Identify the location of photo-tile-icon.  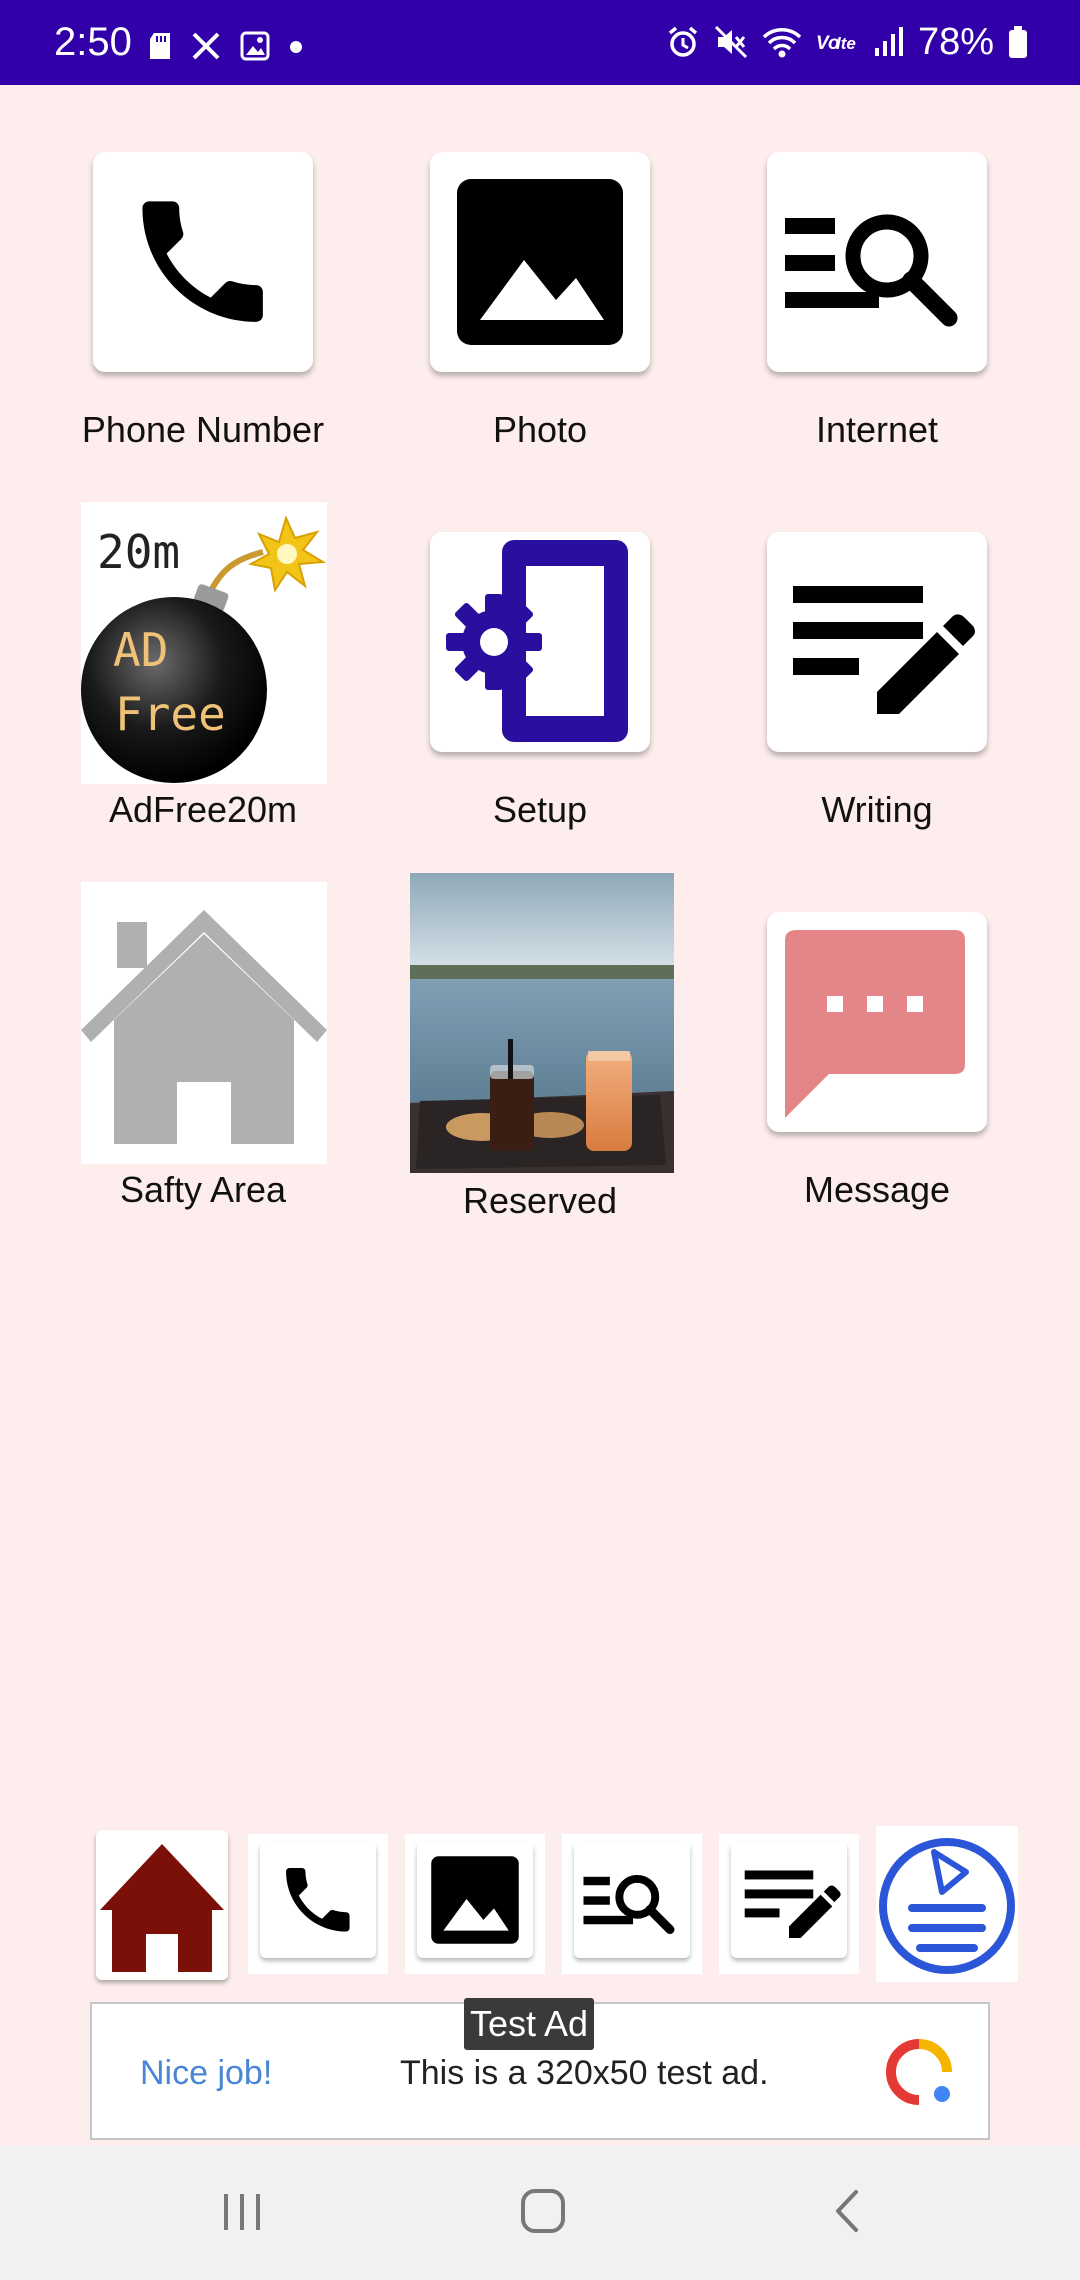
(540, 262).